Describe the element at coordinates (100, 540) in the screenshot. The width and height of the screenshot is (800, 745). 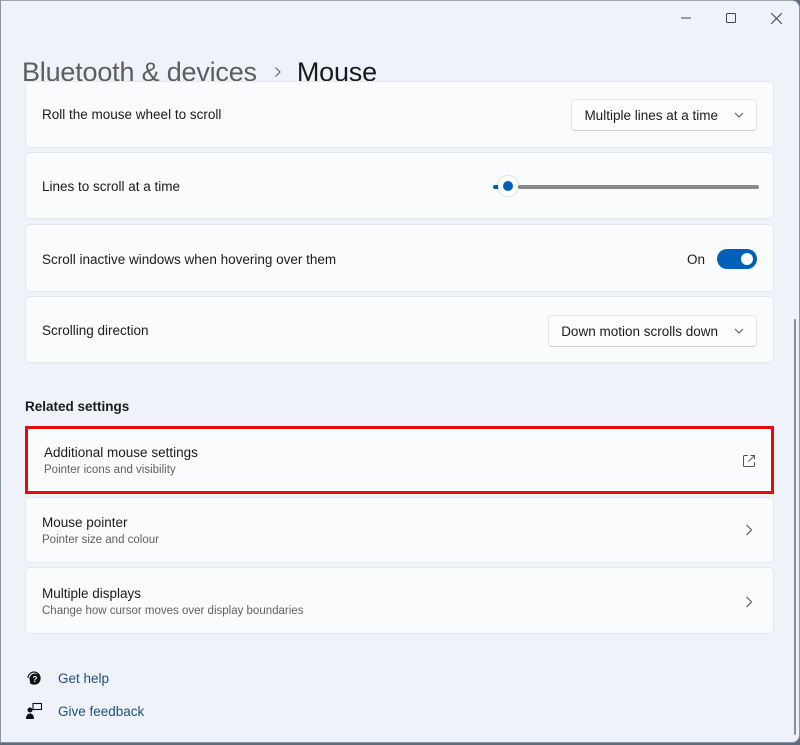
I see `link-subtitle: Pointer size and colour` at that location.